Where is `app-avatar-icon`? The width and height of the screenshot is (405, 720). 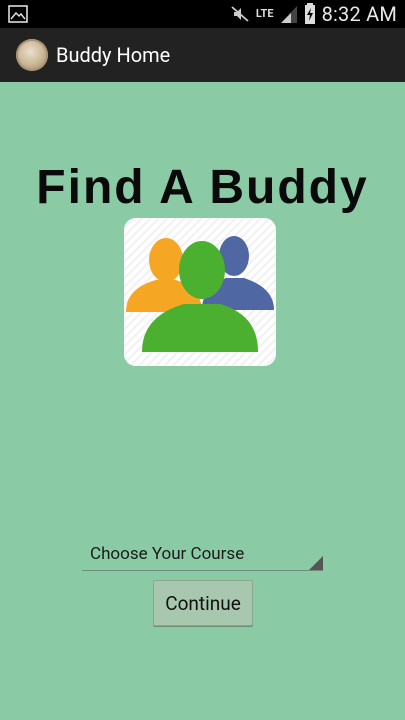 app-avatar-icon is located at coordinates (32, 55).